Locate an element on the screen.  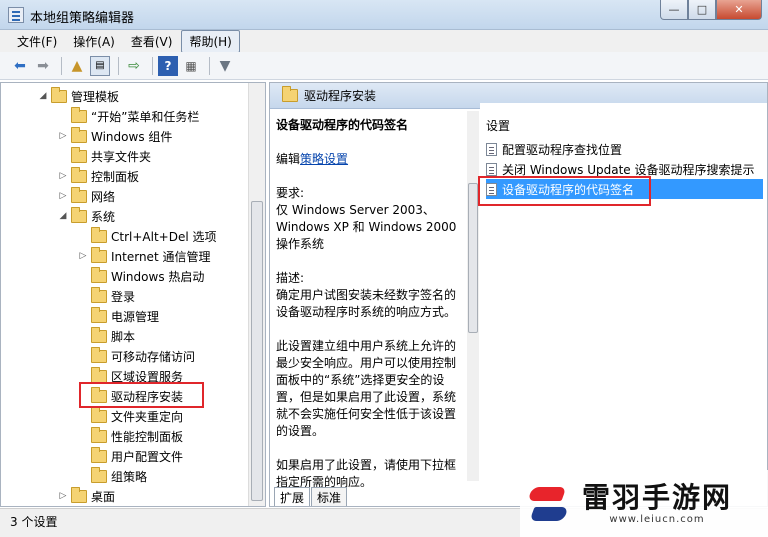
description: 描述: 确定用户试图安装未经数字签名的设备驱动程序时系统的响应方式。 is located at coordinates (369, 295).